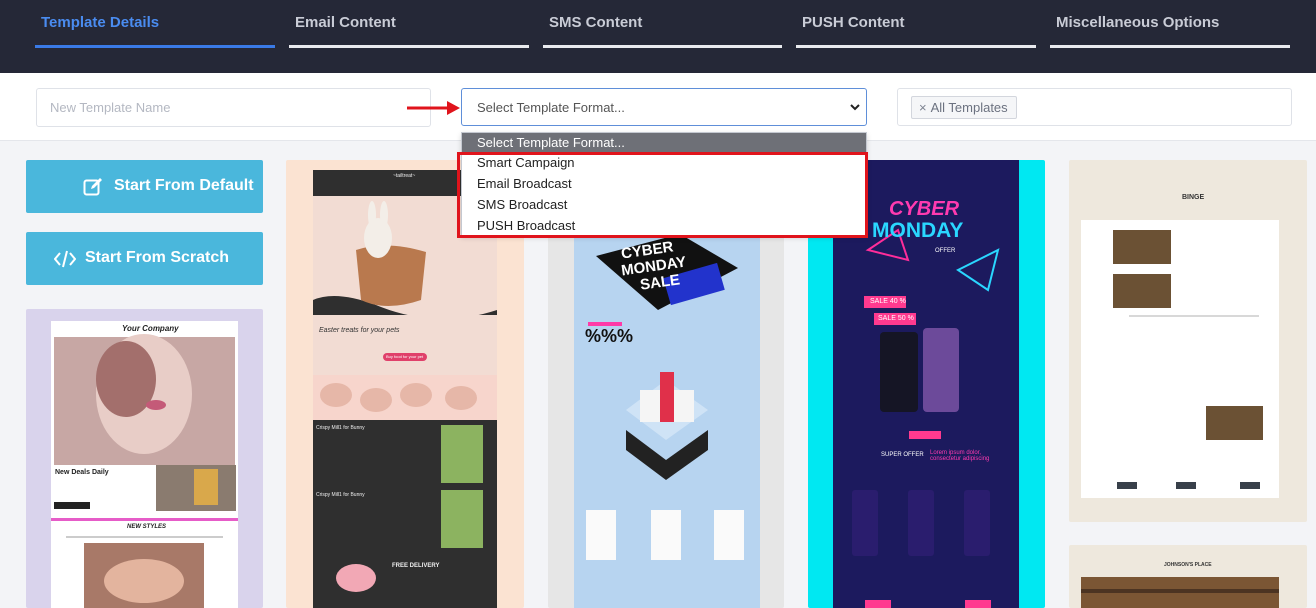 Image resolution: width=1316 pixels, height=608 pixels. What do you see at coordinates (664, 205) in the screenshot?
I see `dropdown-option-sms-broadcast: SMS Broadcast` at bounding box center [664, 205].